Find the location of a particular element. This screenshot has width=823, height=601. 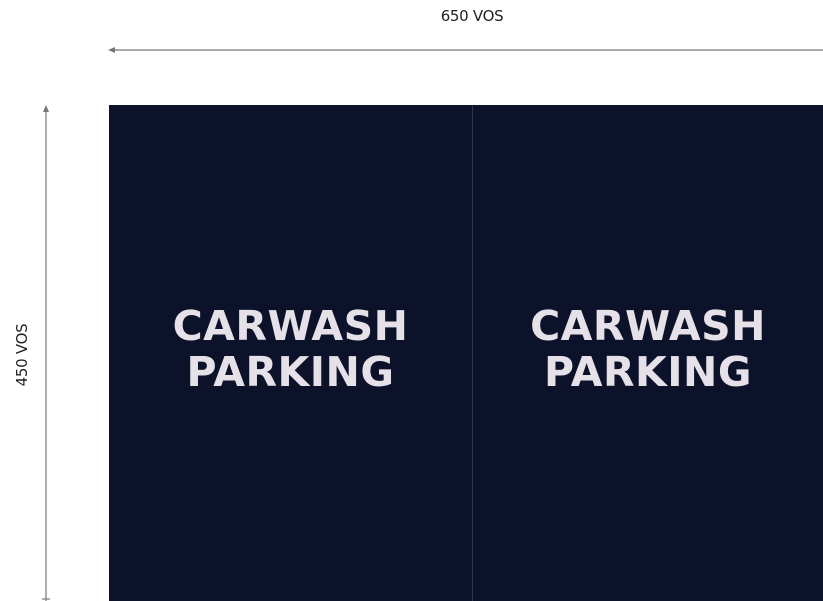

height-dimension-label: 450 VOS is located at coordinates (22, 355).